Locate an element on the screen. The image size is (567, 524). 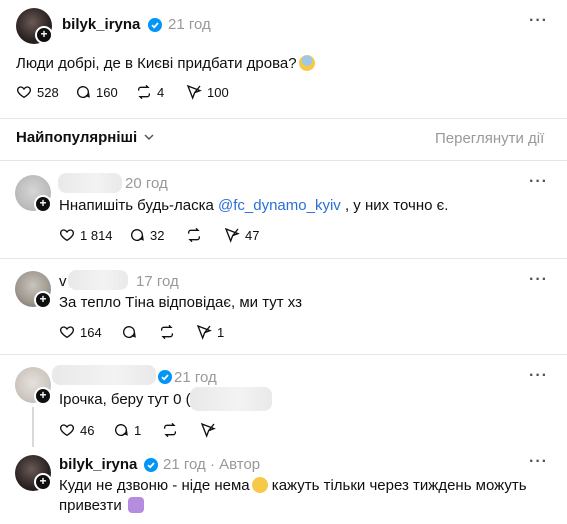
reply-time: 17 год is located at coordinates (157, 281).